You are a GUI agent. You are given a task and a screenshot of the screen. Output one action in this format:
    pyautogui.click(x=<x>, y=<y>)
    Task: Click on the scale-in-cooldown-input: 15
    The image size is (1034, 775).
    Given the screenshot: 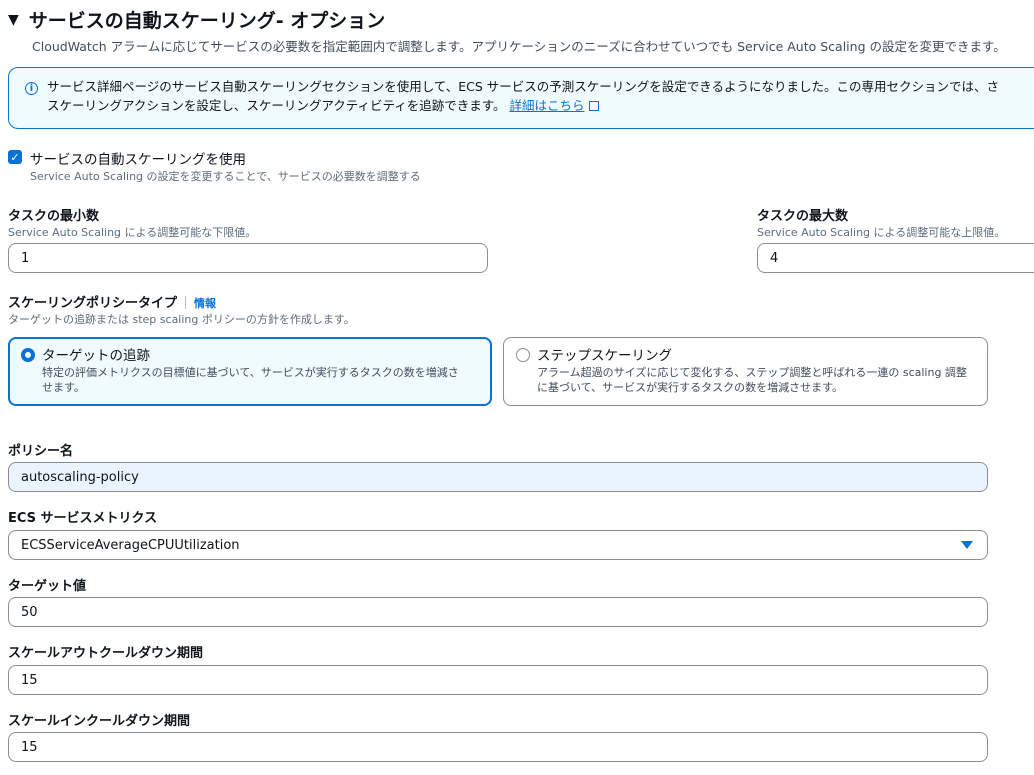 What is the action you would take?
    pyautogui.click(x=498, y=747)
    